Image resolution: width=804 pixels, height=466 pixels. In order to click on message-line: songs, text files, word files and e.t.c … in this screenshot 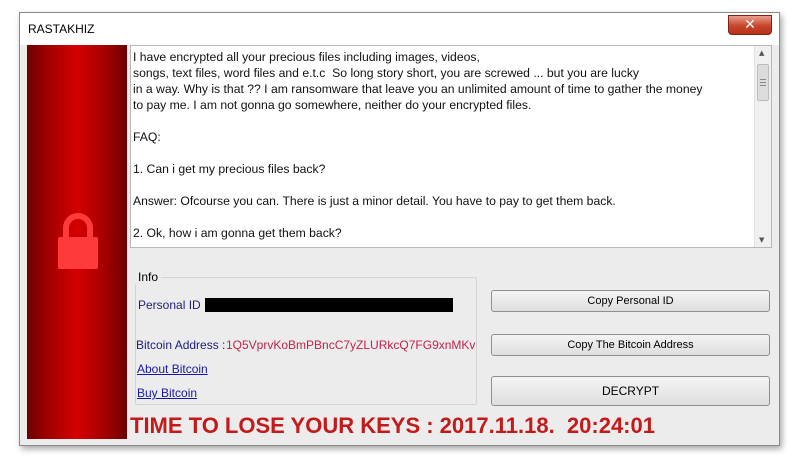, I will do `click(386, 73)`.